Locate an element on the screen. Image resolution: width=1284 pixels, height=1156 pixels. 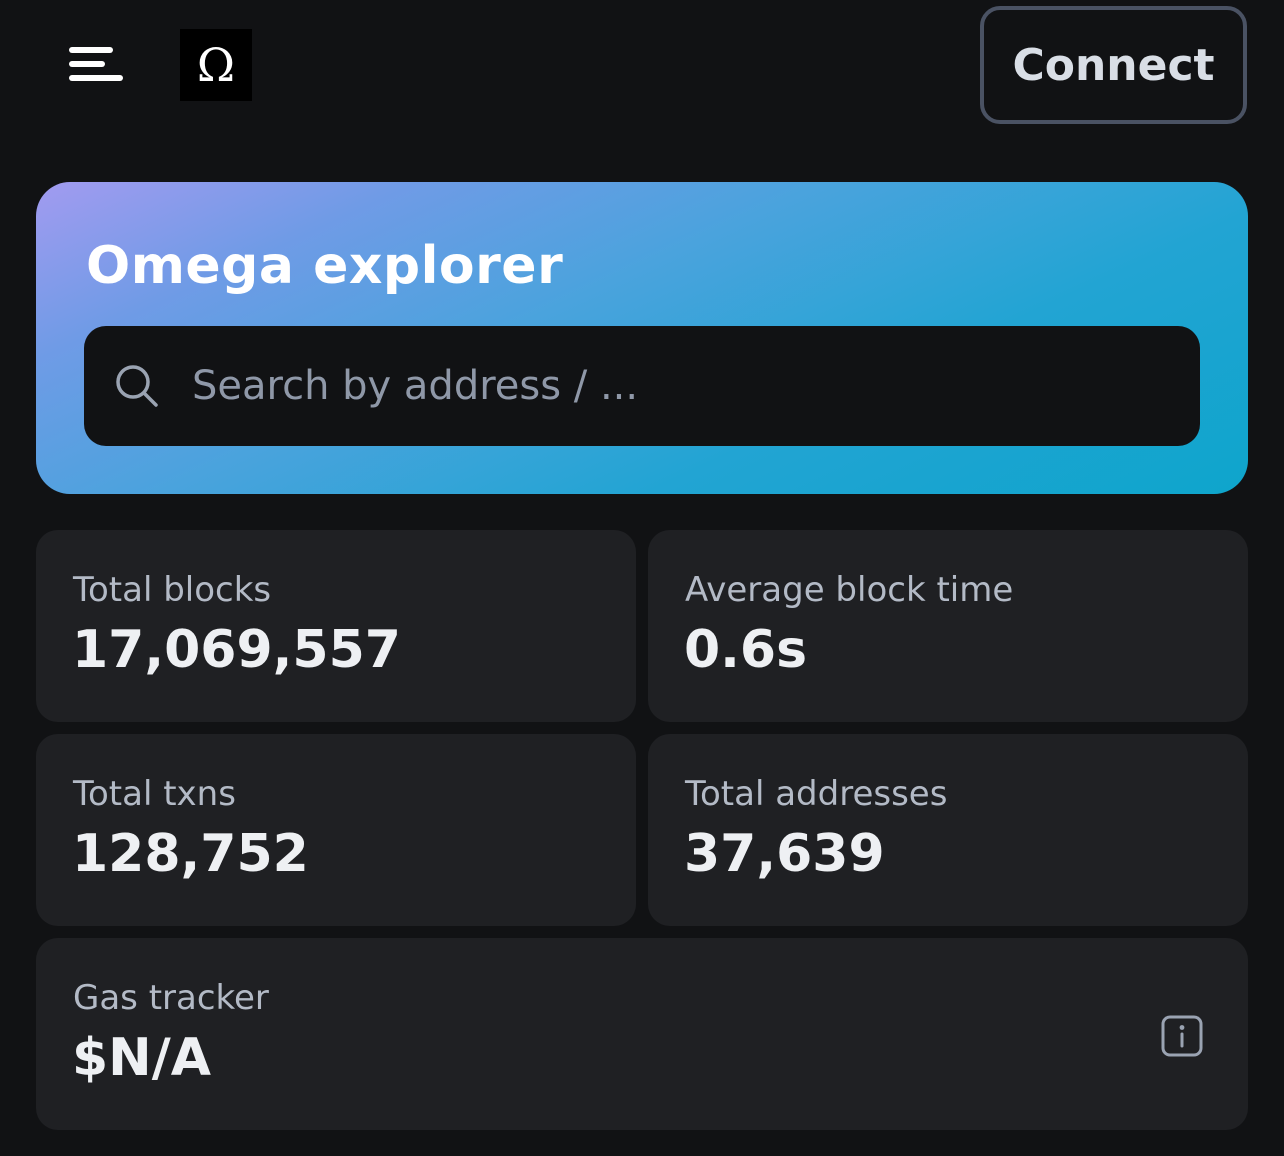
stat-card-total-addresses: Total addresses 37,639 is located at coordinates (948, 830).